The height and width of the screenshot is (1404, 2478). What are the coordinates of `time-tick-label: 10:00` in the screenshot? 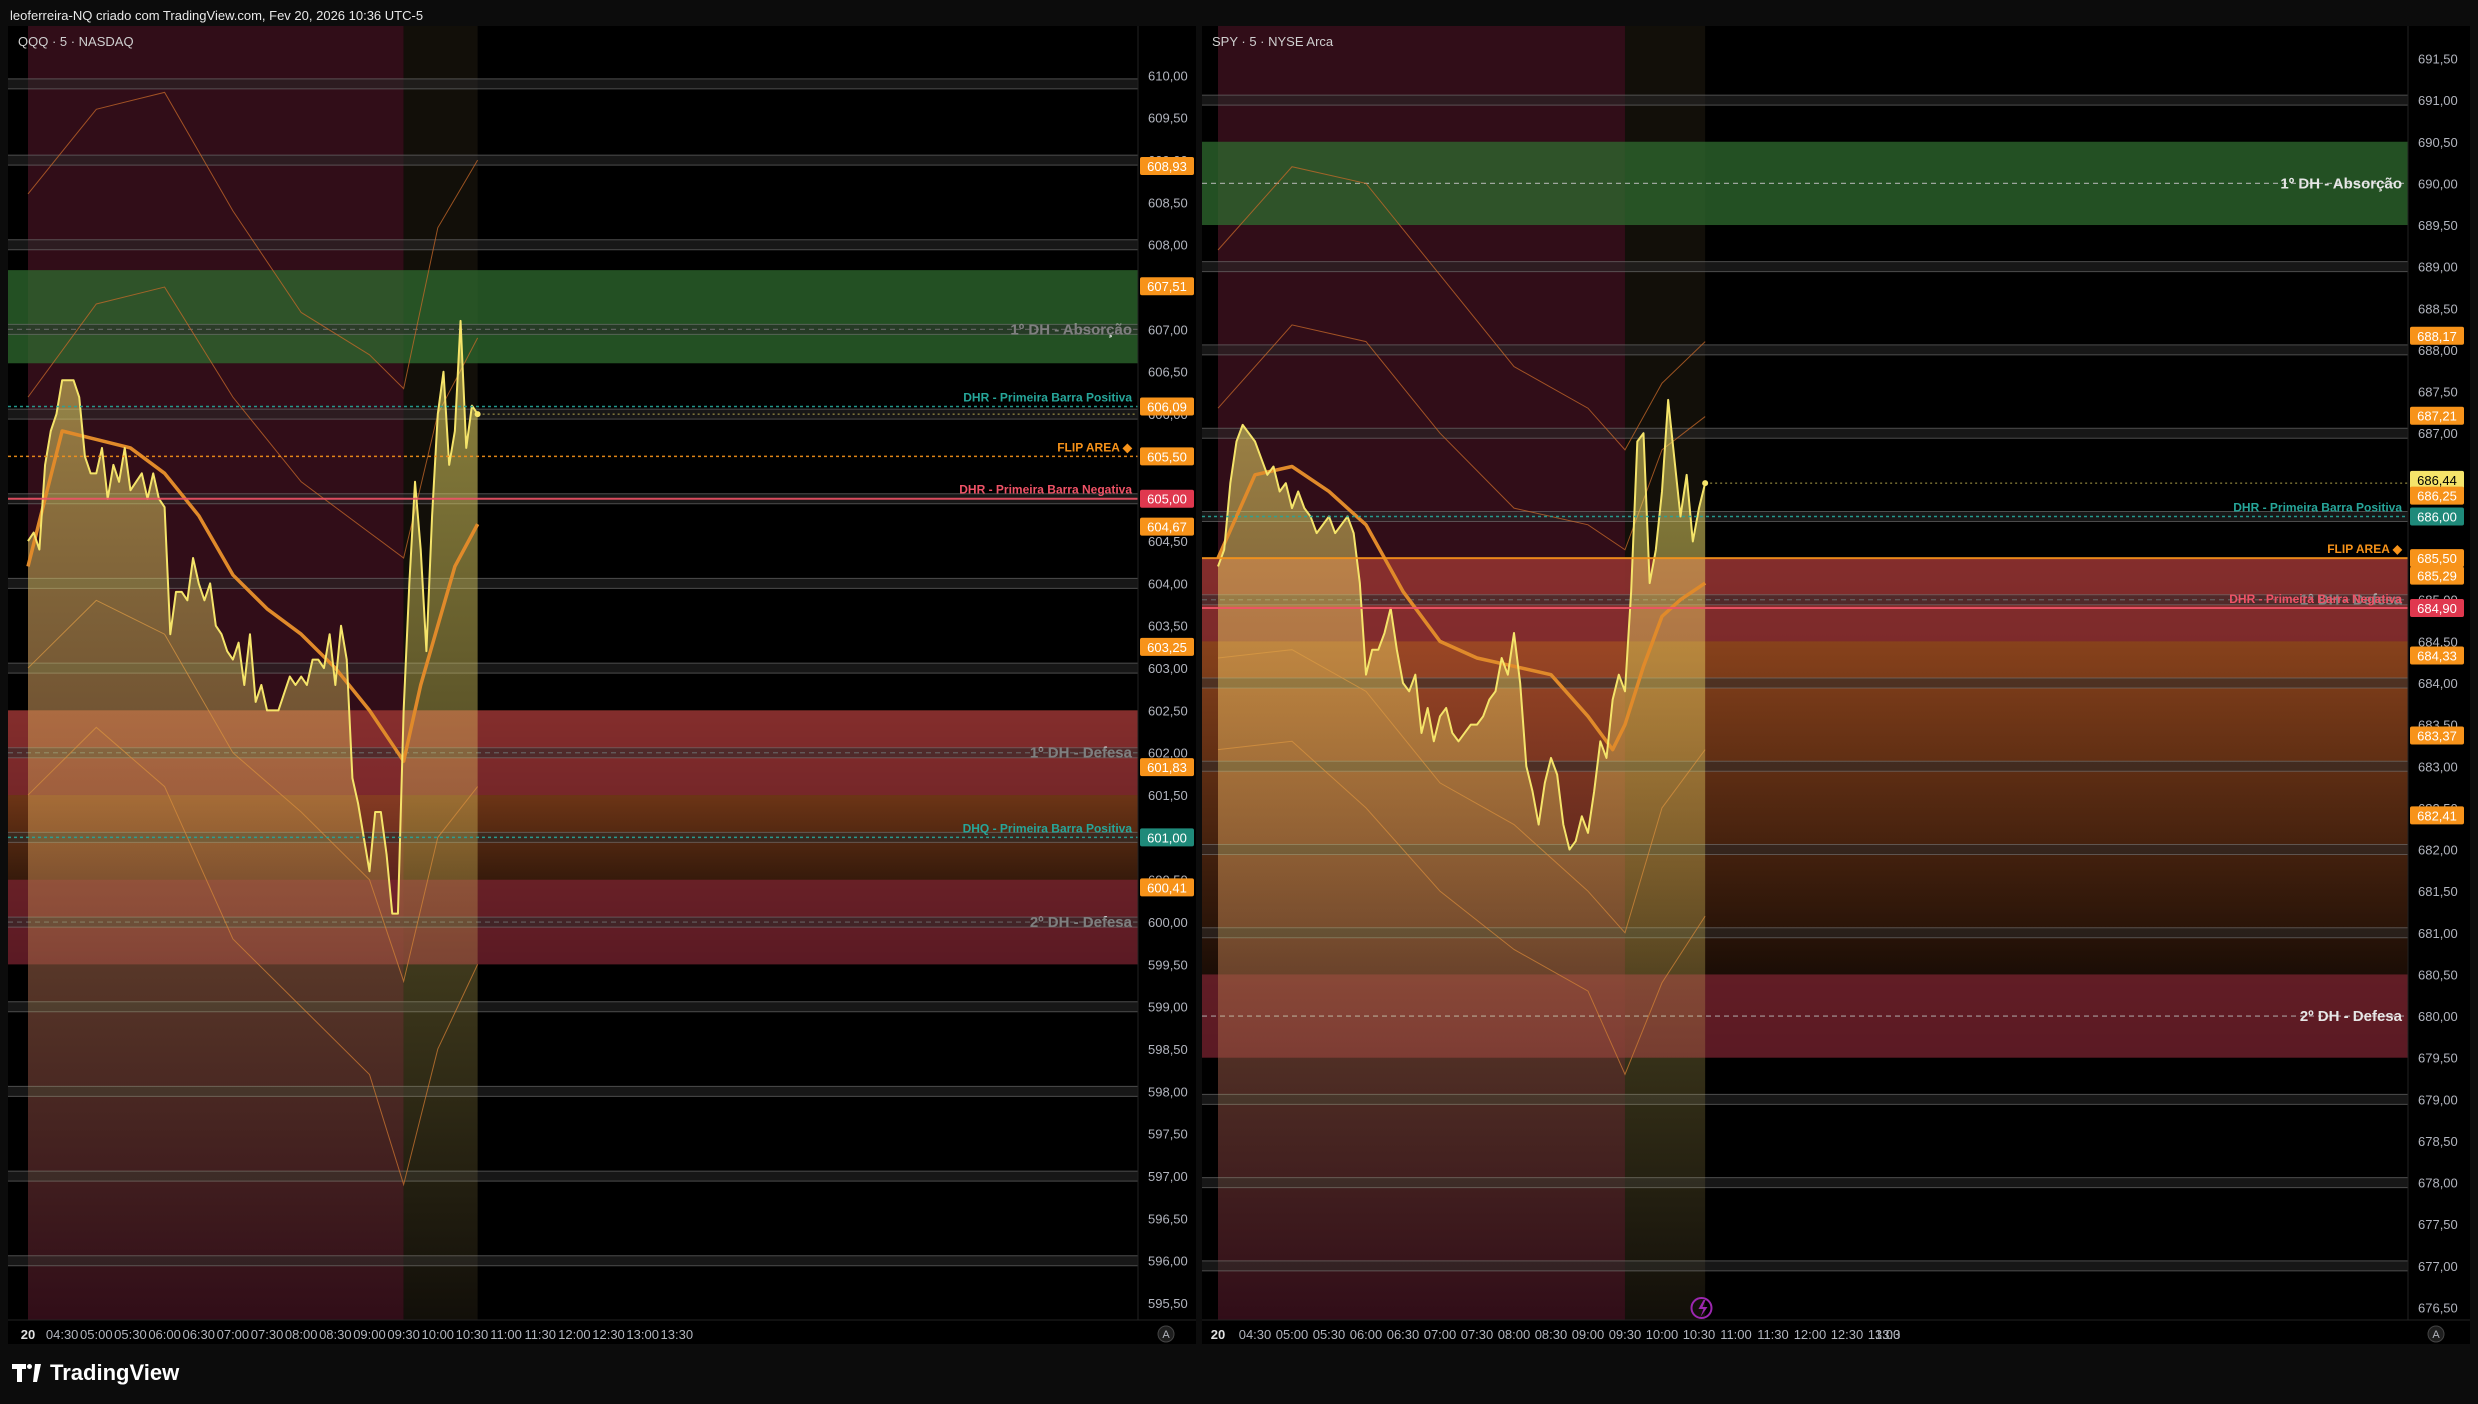 It's located at (438, 1334).